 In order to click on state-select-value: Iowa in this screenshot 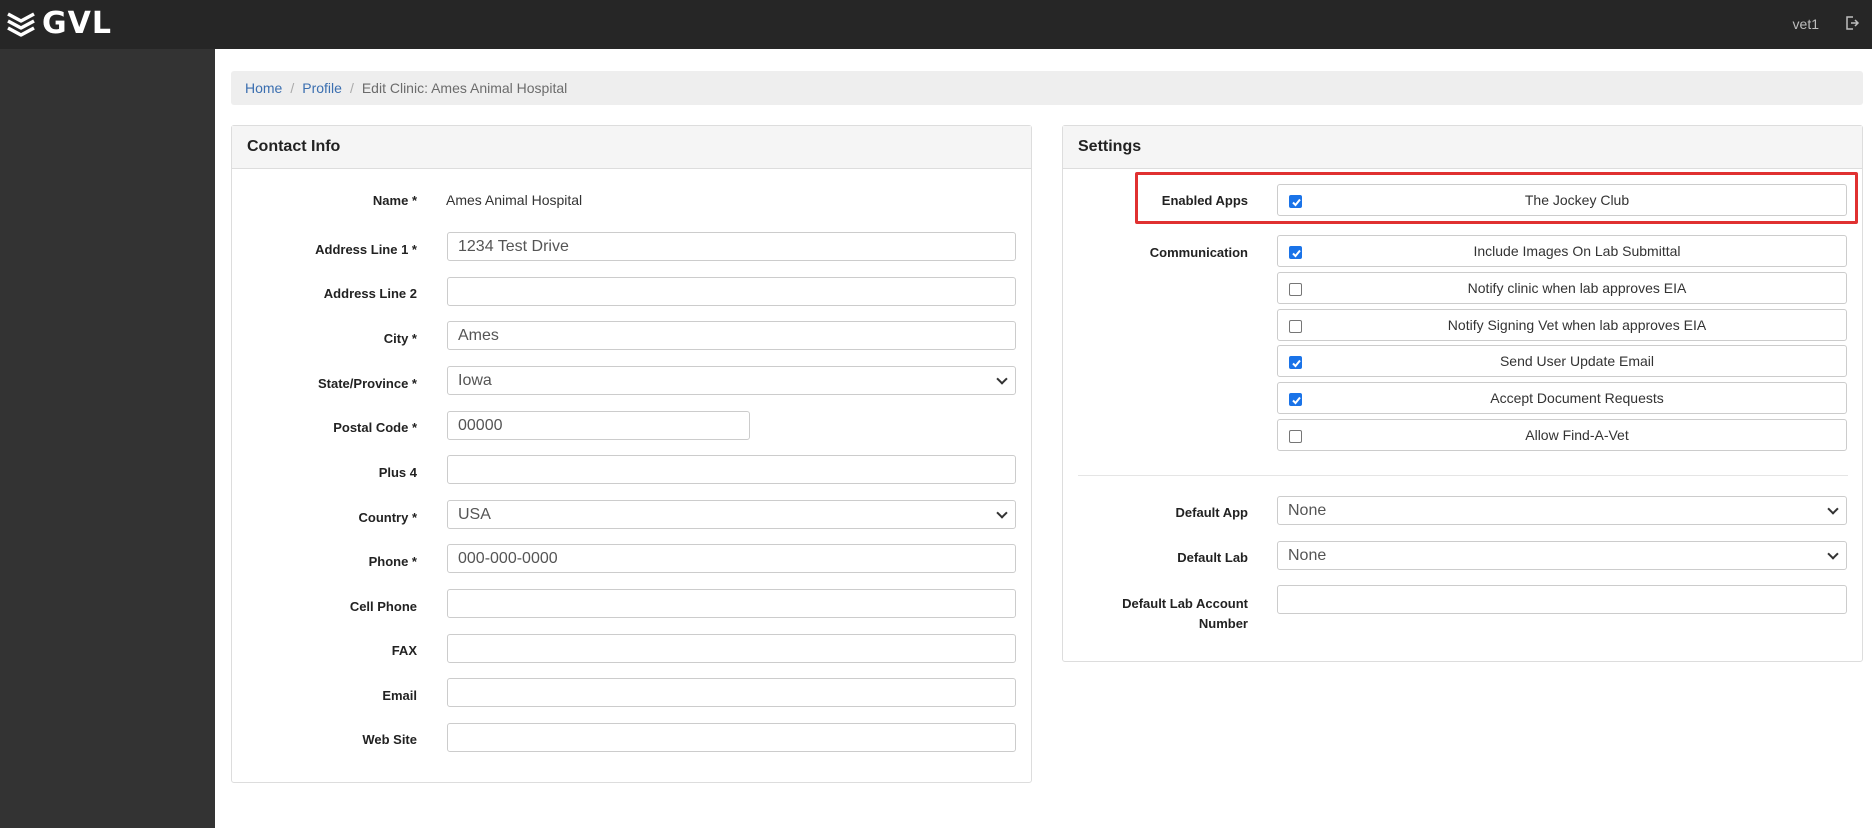, I will do `click(475, 380)`.